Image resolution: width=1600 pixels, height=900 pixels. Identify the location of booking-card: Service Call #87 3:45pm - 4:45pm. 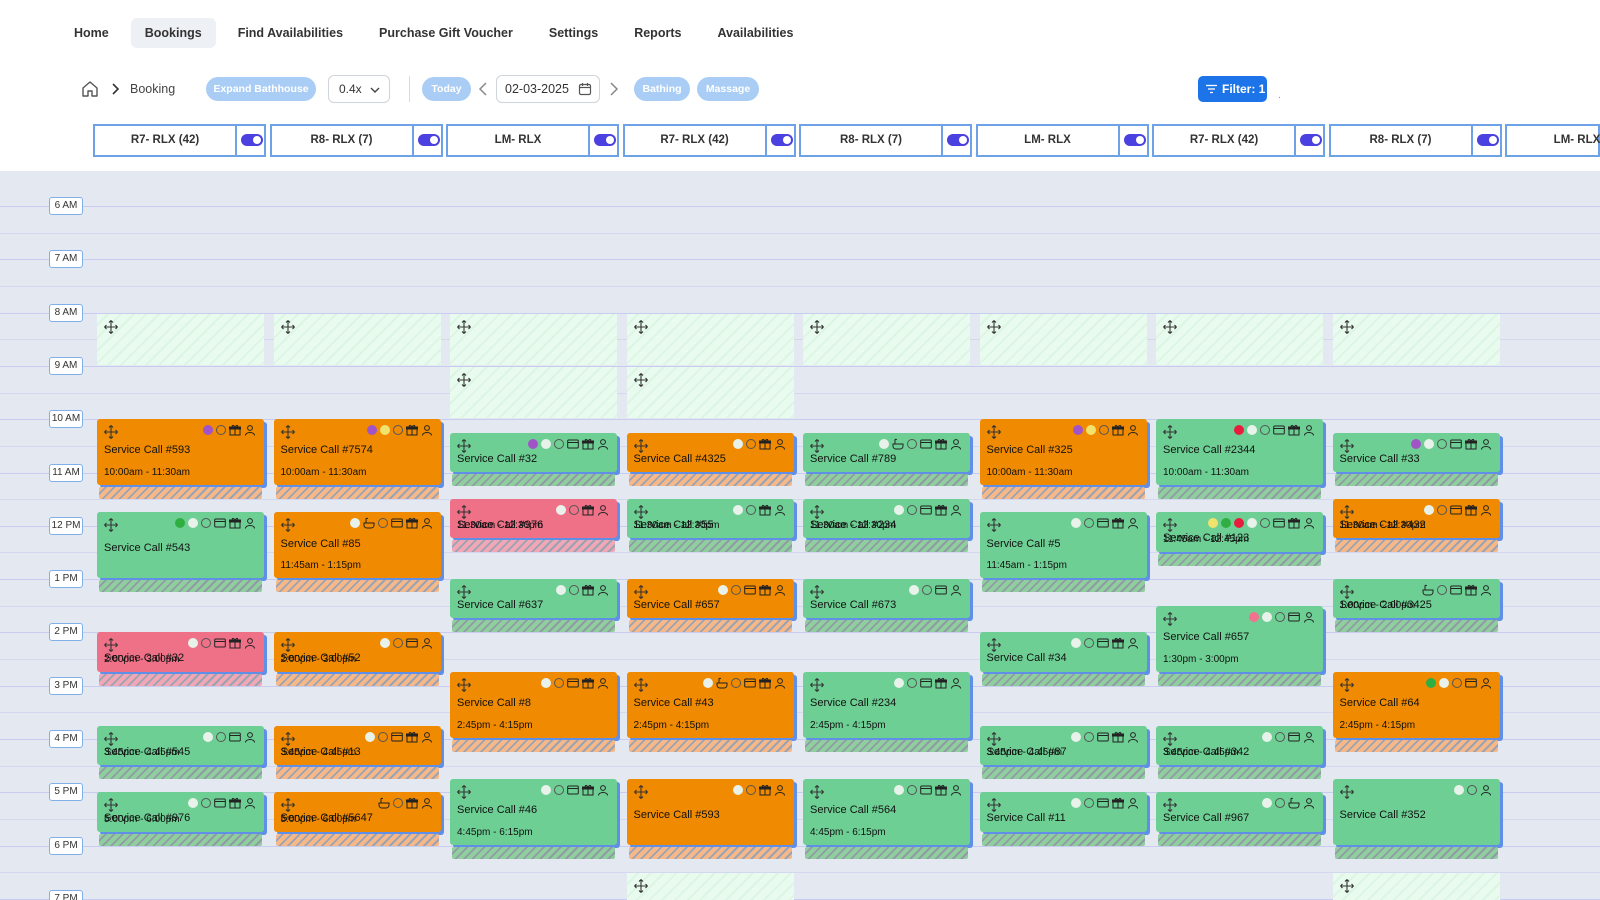
(1063, 745).